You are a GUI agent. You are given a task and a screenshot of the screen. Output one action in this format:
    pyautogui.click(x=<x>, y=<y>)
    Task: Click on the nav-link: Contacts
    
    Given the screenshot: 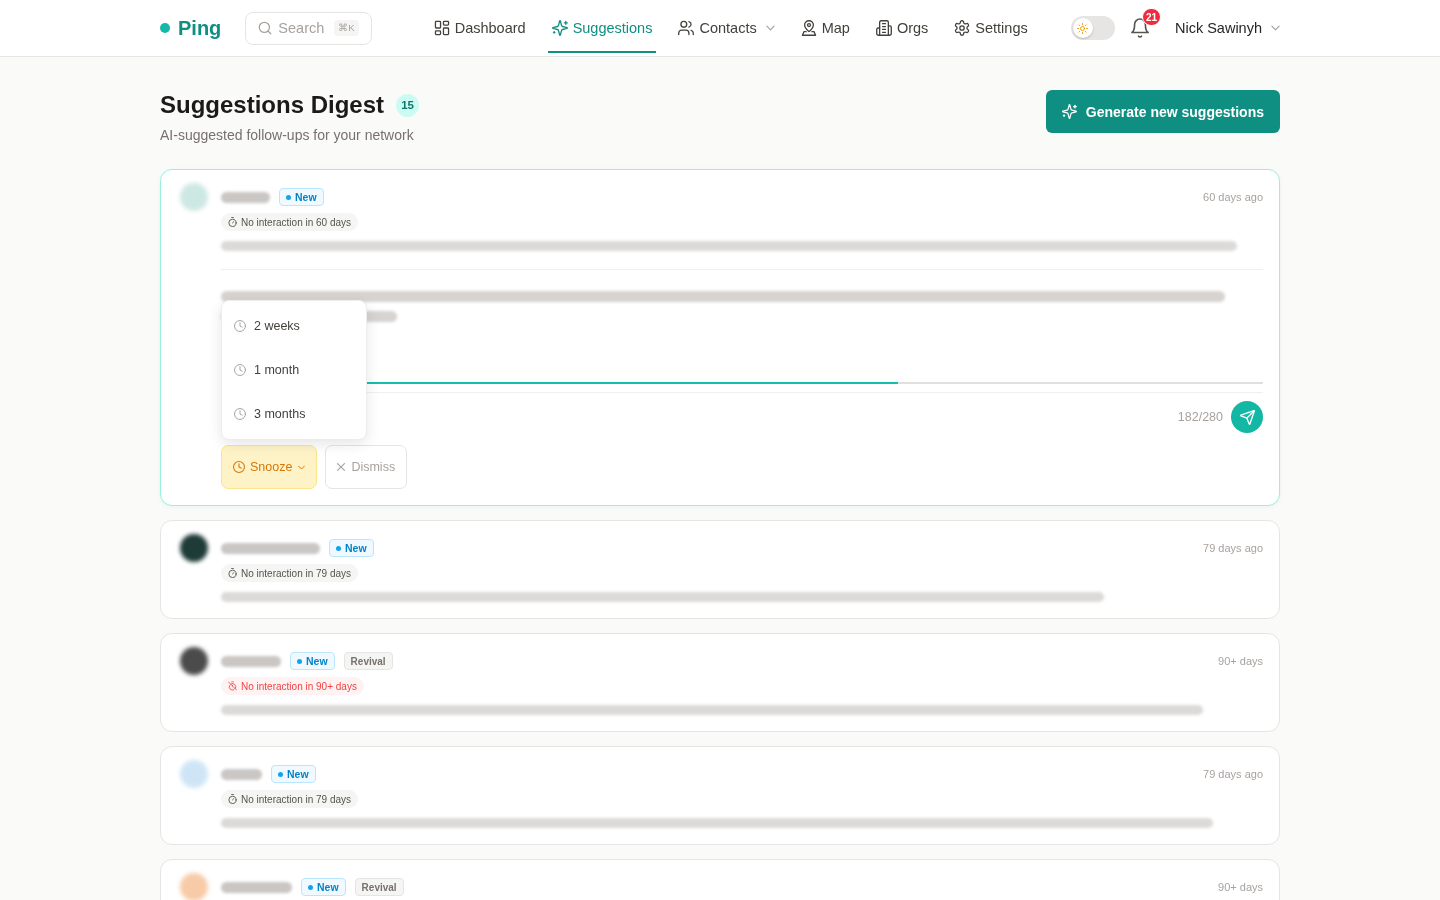 What is the action you would take?
    pyautogui.click(x=726, y=26)
    